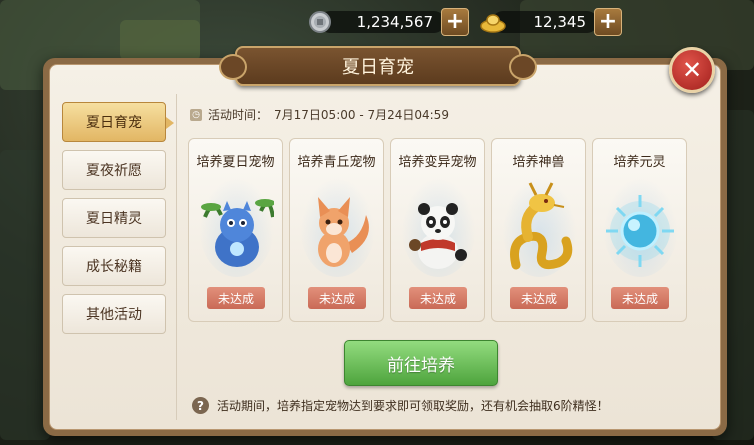  I want to click on tab-summer-pet: 夏日育宠, so click(118, 122).